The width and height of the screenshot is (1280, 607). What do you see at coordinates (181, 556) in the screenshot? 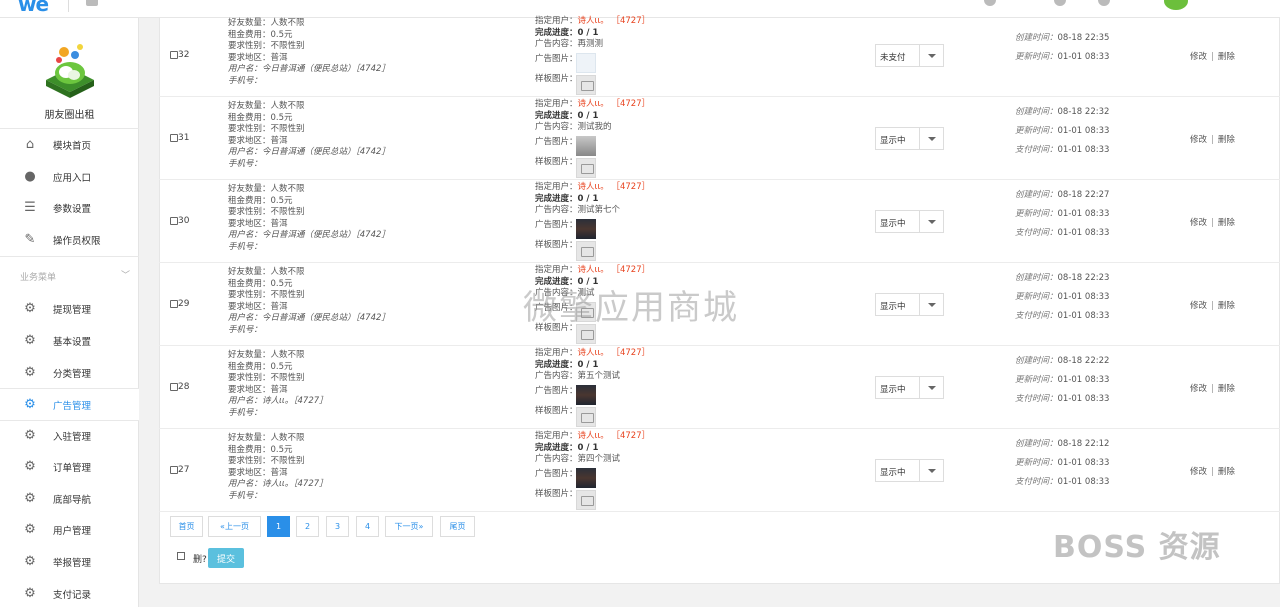
I see `delete-checkbox` at bounding box center [181, 556].